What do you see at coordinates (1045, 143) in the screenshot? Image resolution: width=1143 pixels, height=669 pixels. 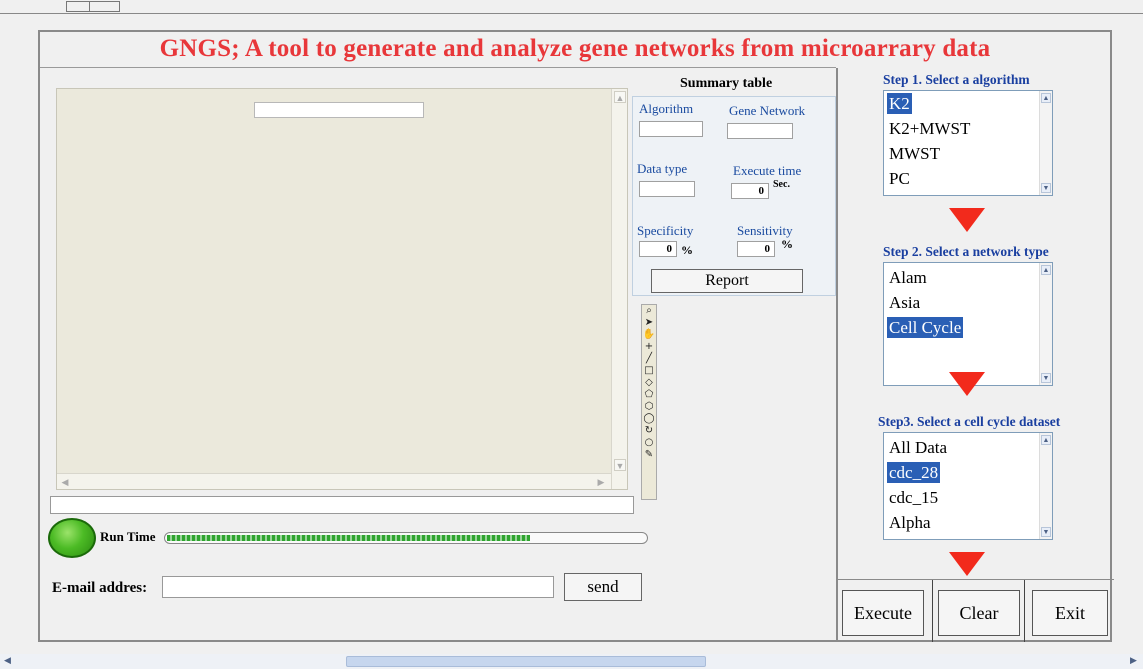 I see `algorithm-list-scrollbar: ▲ ▼` at bounding box center [1045, 143].